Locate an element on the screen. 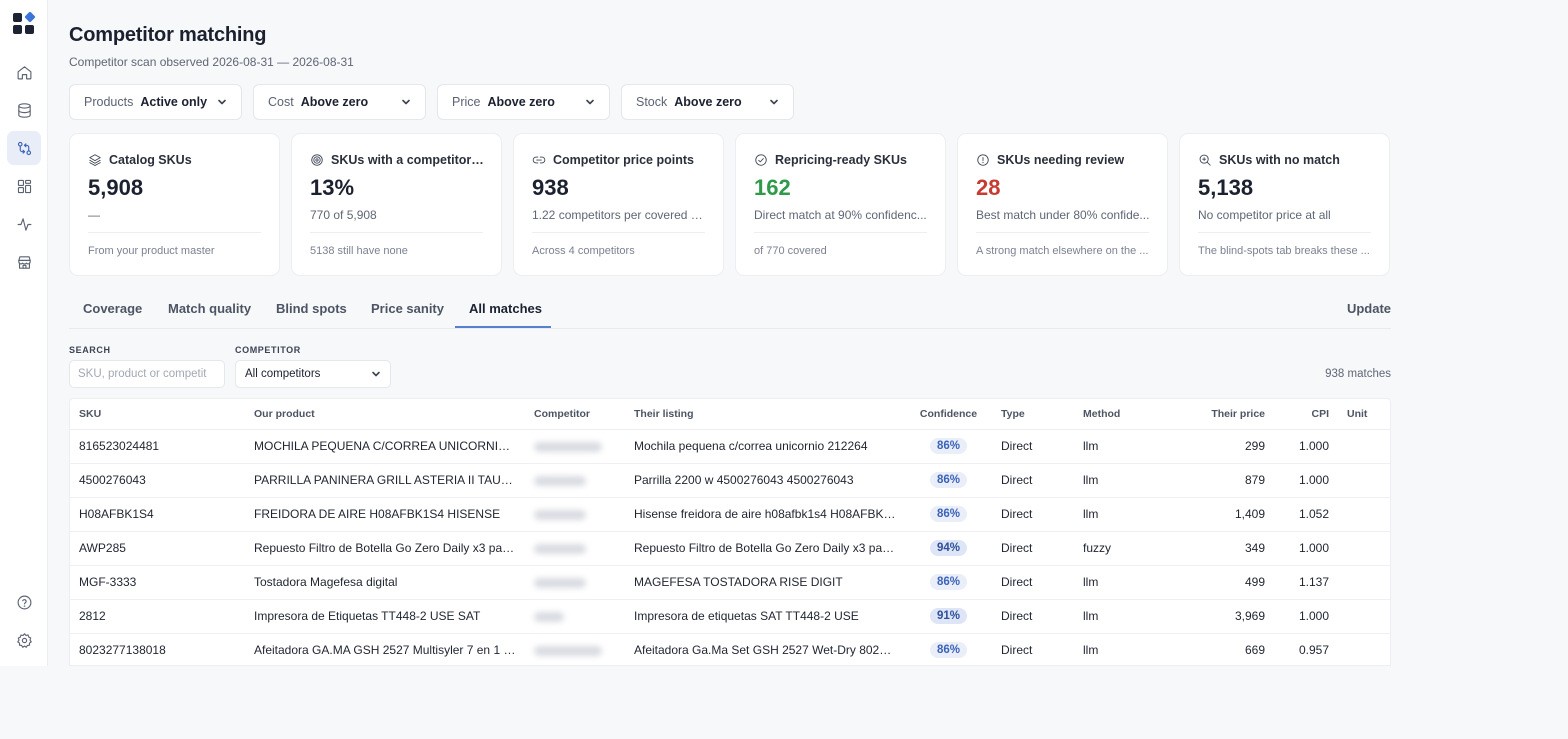  link-icon is located at coordinates (539, 160).